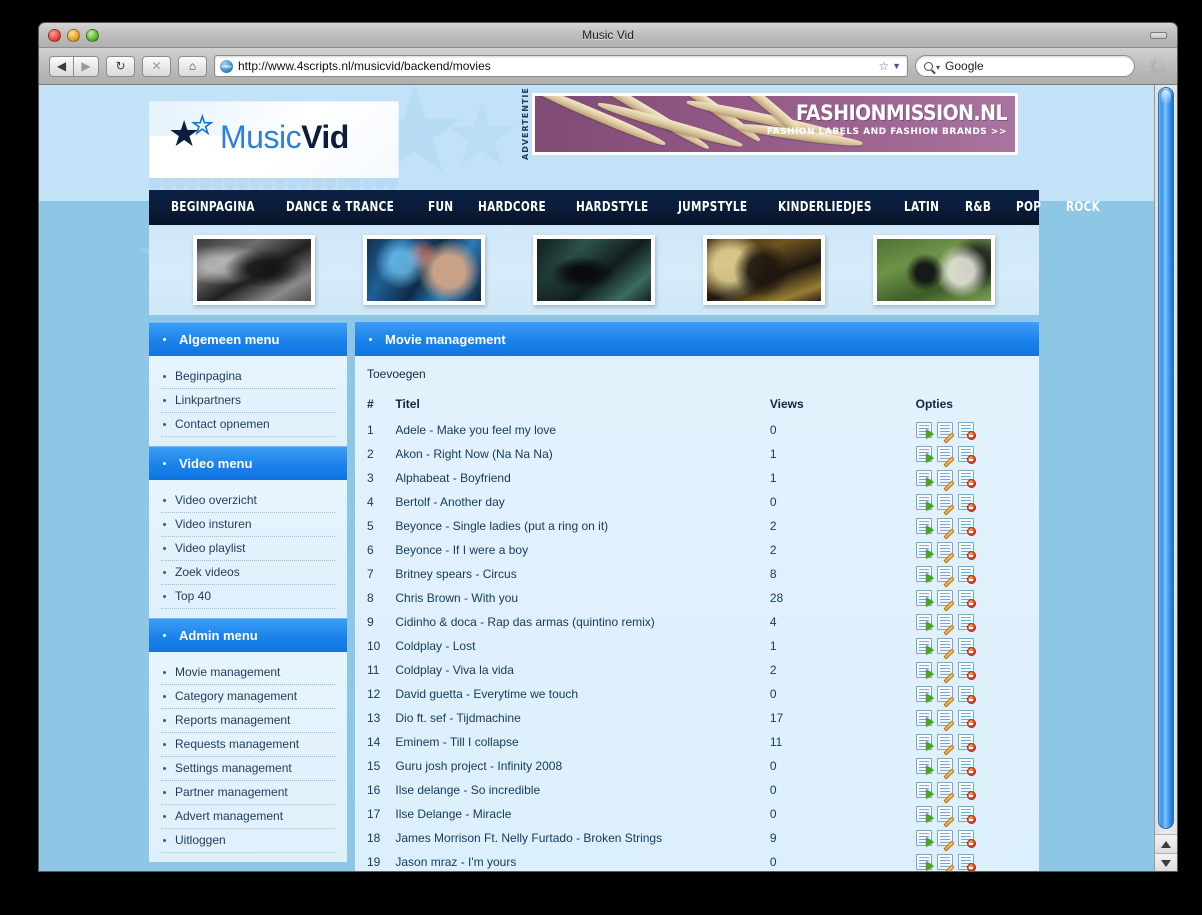  Describe the element at coordinates (697, 369) in the screenshot. I see `add-link: Toevoegen` at that location.